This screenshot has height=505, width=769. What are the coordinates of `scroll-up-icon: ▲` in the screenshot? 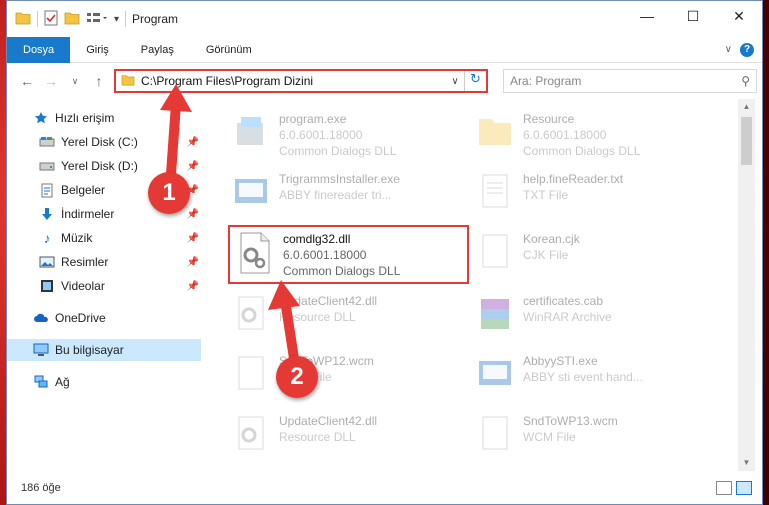 It's located at (746, 107).